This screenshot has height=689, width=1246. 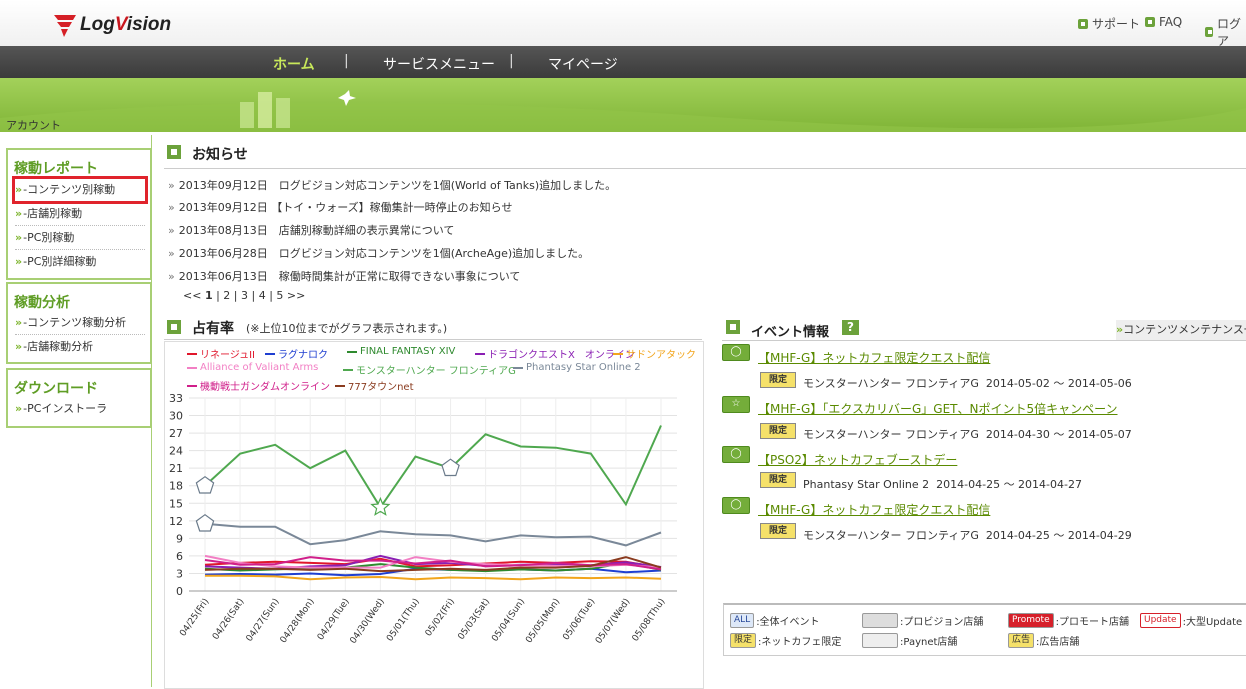 What do you see at coordinates (344, 276) in the screenshot?
I see `news-item: » 2013年06月13日 稼働時間集計が正常に取得できない事象について` at bounding box center [344, 276].